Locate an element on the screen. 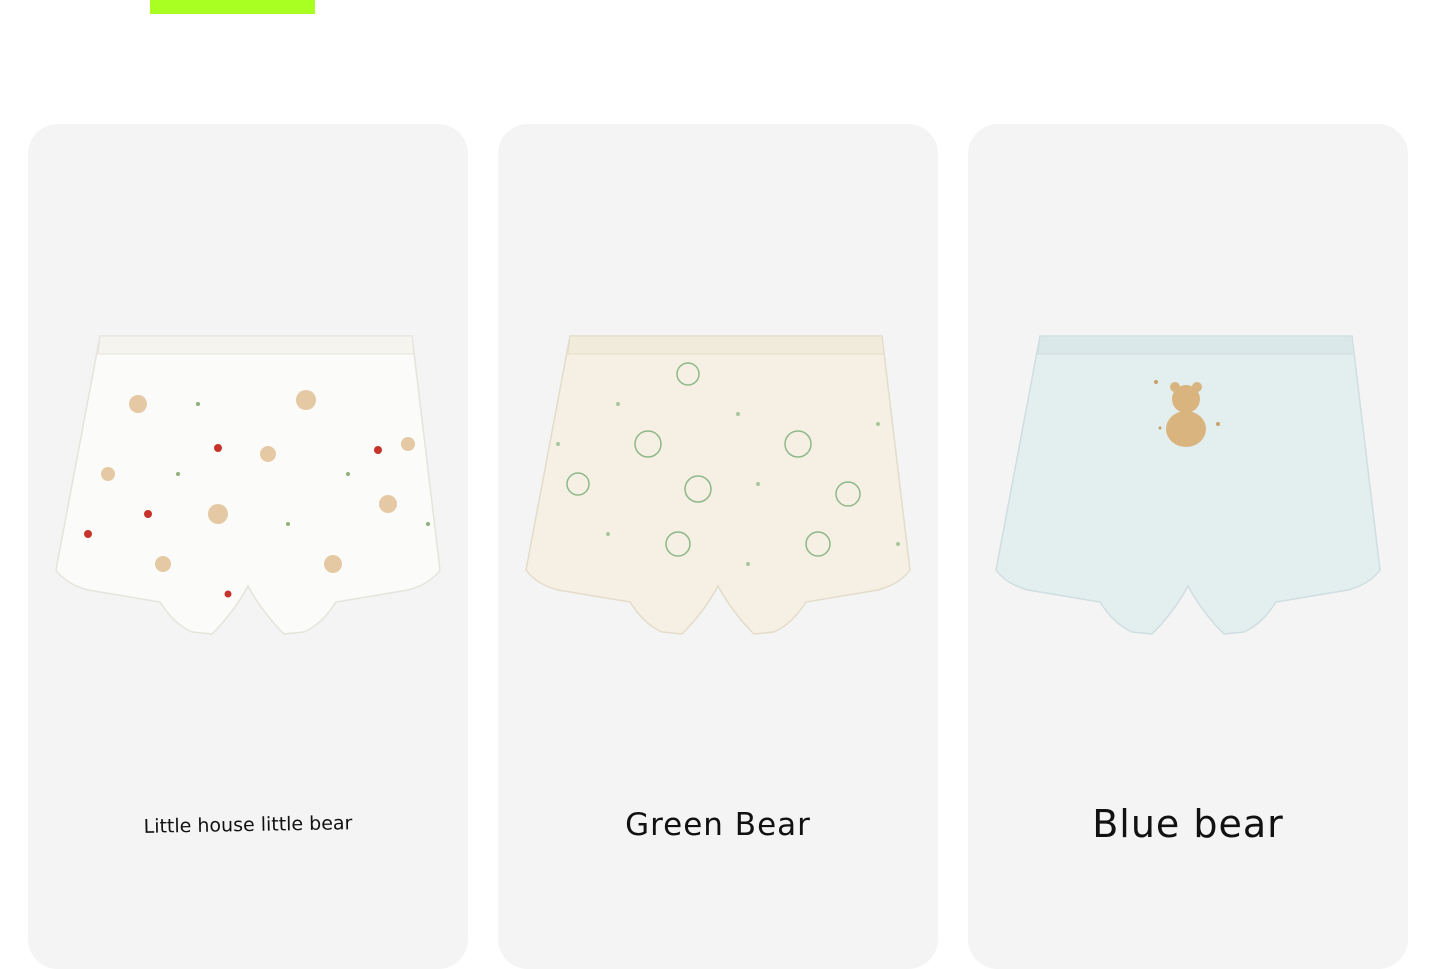 The width and height of the screenshot is (1440, 969). product-image-little-house-bear is located at coordinates (248, 484).